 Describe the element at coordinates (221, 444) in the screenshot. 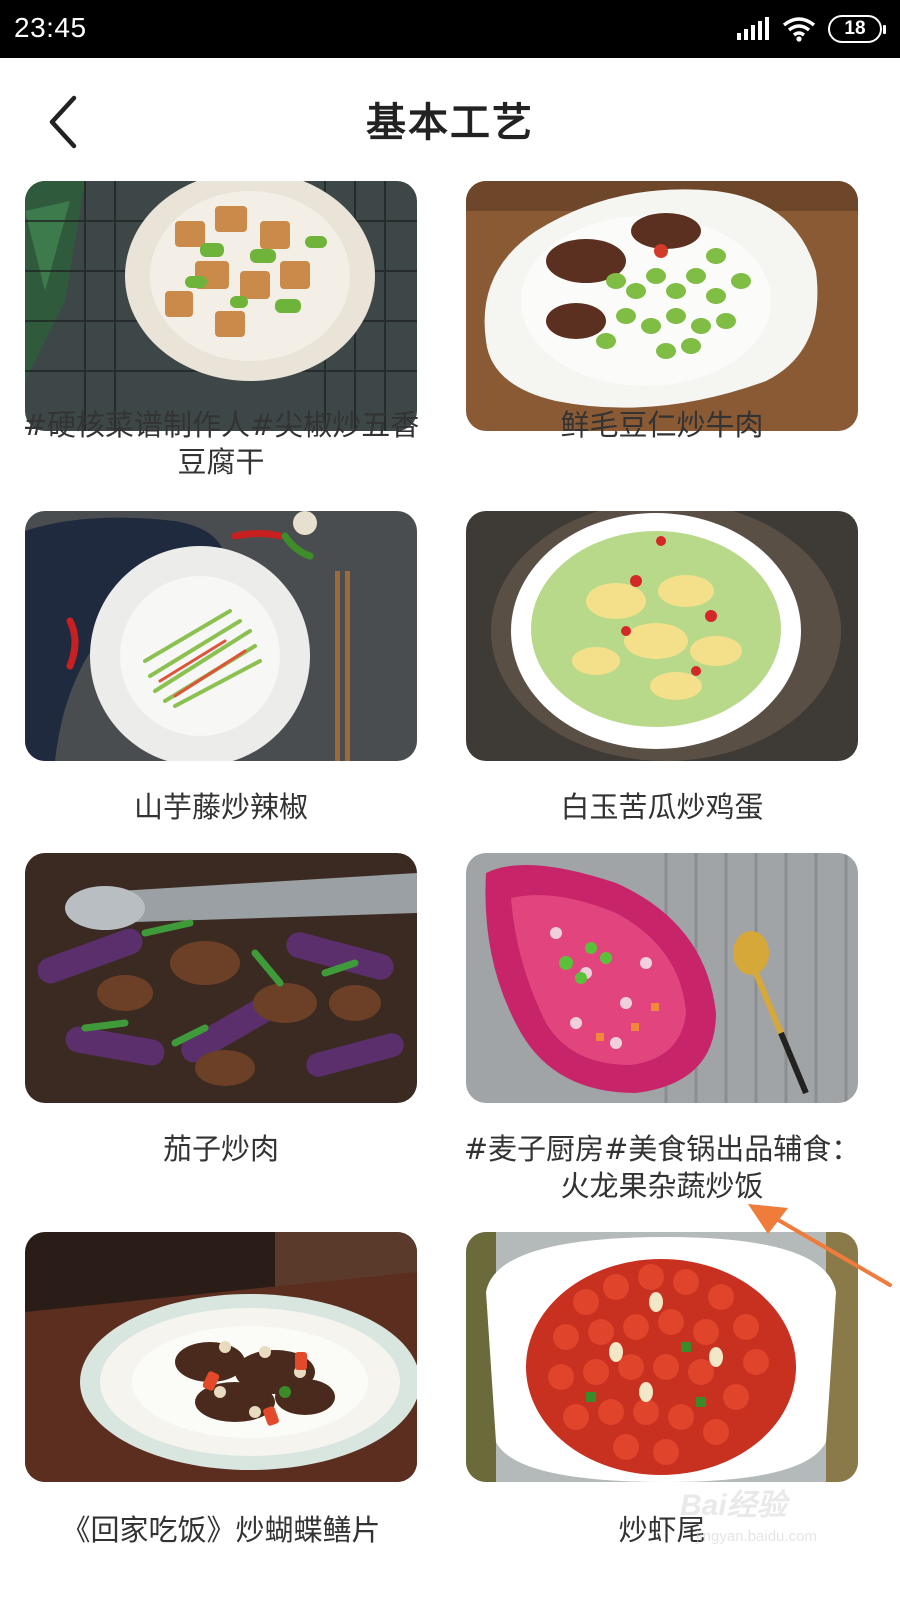

I see `recipe-title: #硬核菜谱制作人#尖椒炒五香豆腐干` at that location.